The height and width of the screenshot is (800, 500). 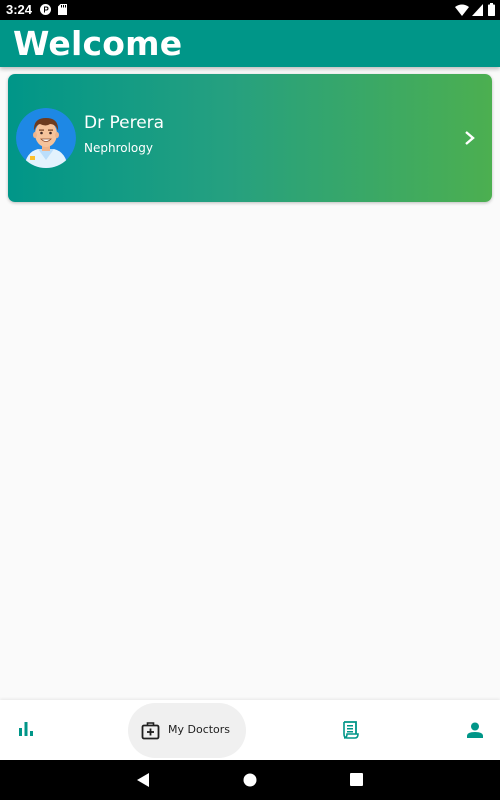 I want to click on home-icon, so click(x=250, y=780).